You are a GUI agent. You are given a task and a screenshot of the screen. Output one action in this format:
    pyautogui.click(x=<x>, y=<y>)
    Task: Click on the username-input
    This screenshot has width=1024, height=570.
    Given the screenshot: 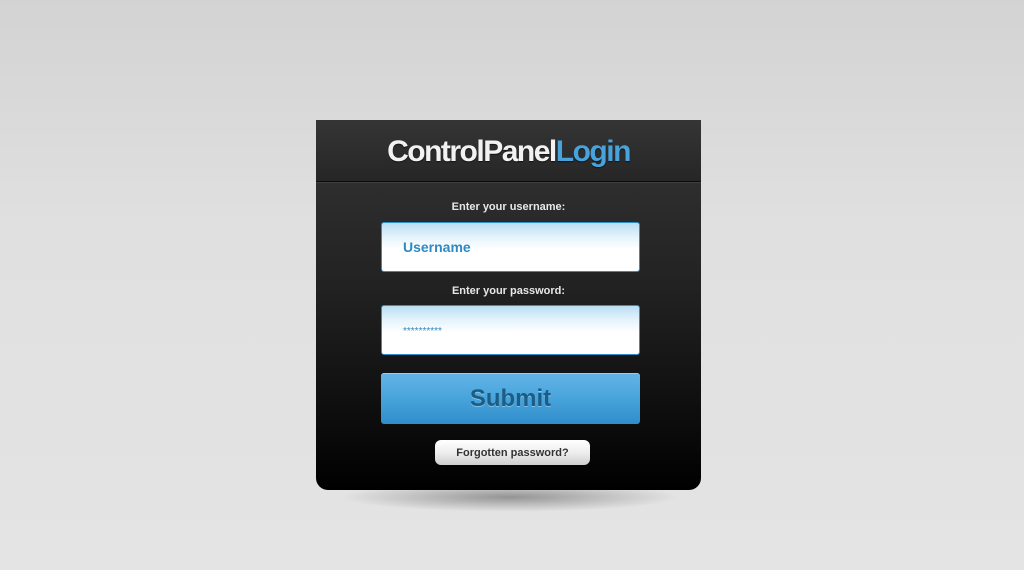 What is the action you would take?
    pyautogui.click(x=510, y=247)
    